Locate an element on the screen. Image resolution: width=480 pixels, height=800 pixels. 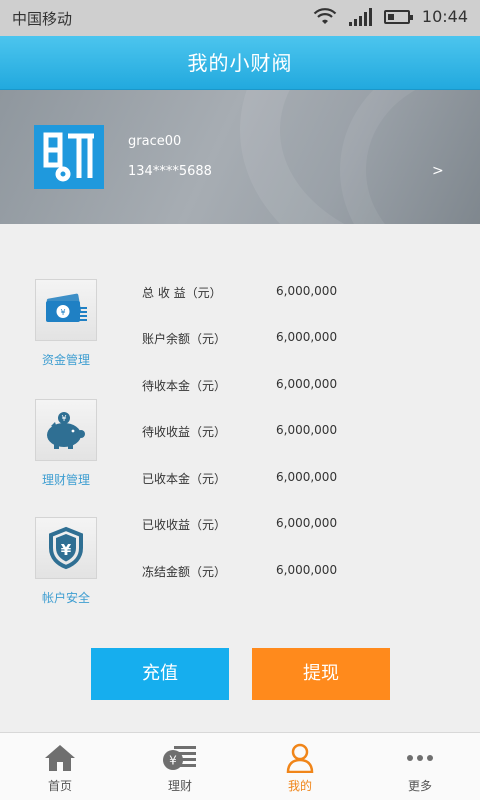
logo-icon is located at coordinates (68, 157).